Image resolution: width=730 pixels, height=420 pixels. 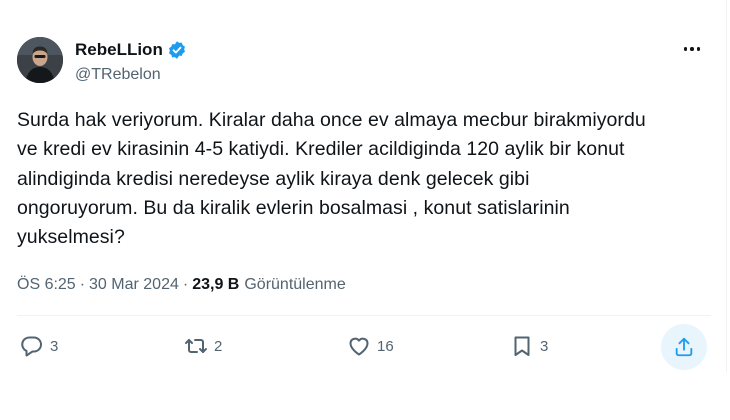 I want to click on views-label: Görüntülenme, so click(x=295, y=284).